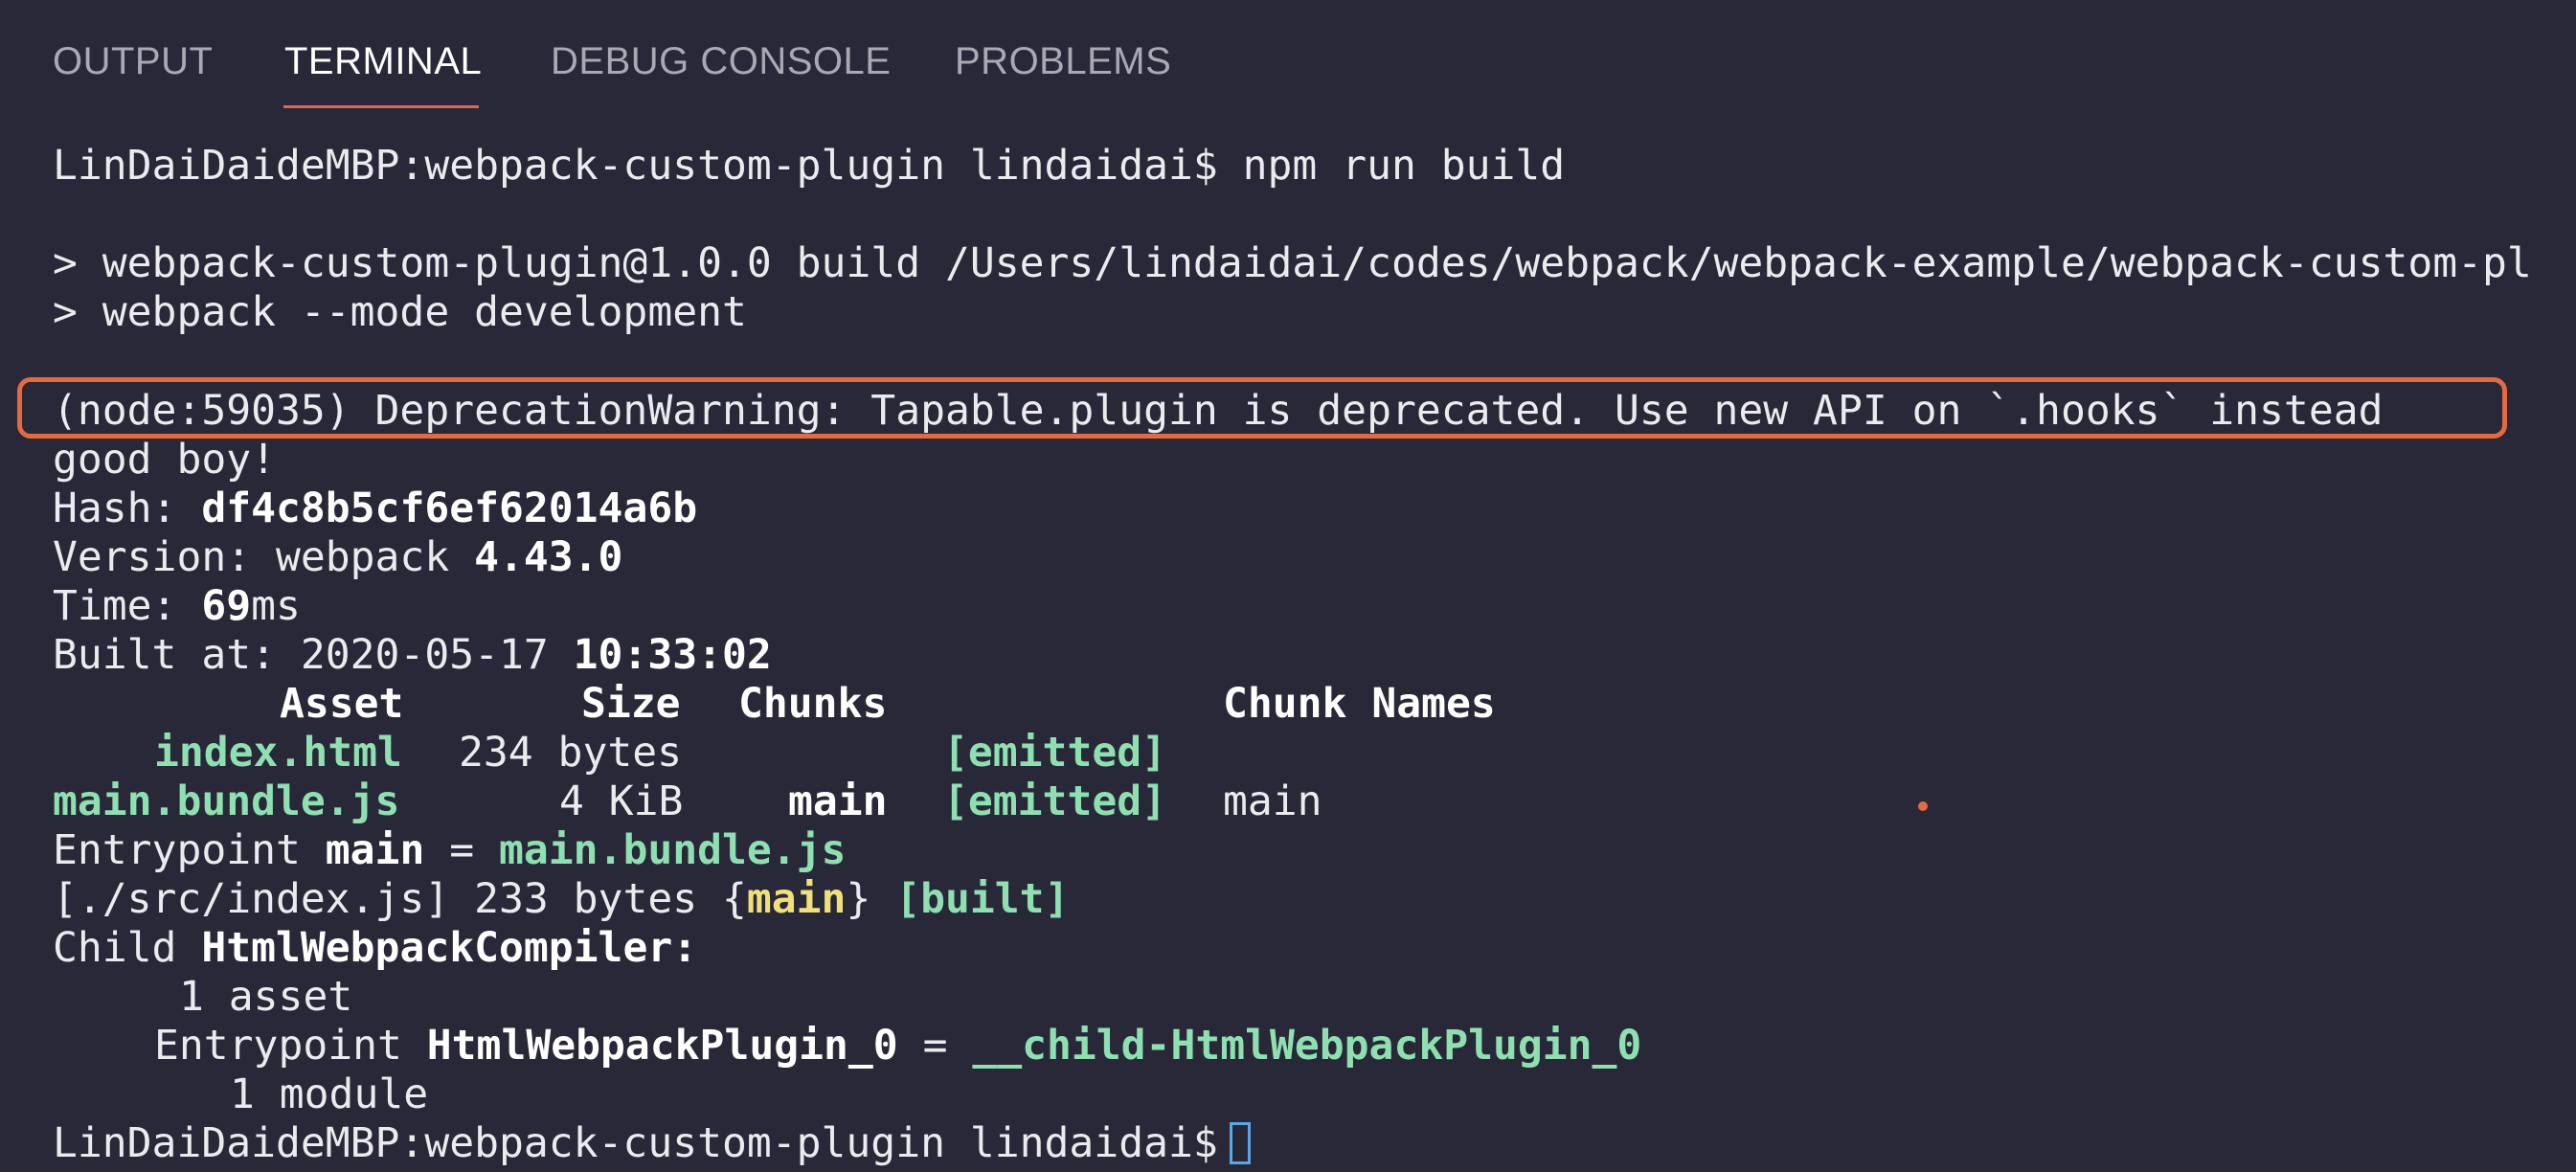 The image size is (2576, 1172). Describe the element at coordinates (329, 1094) in the screenshot. I see `child-modules: 1 module` at that location.